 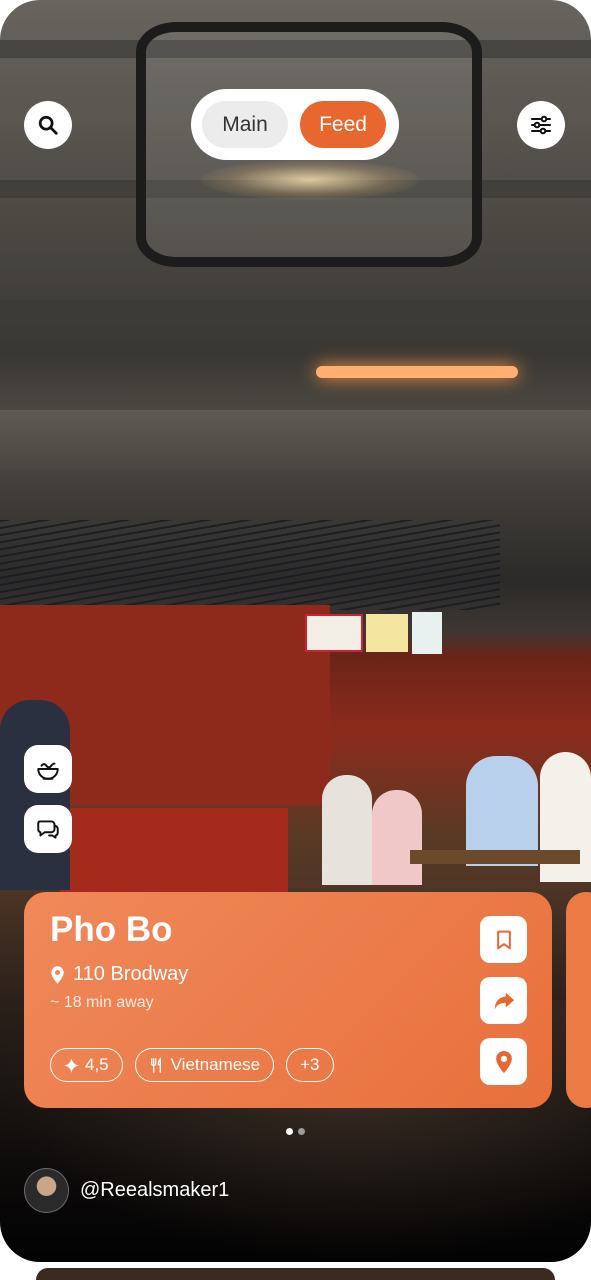 What do you see at coordinates (111, 929) in the screenshot?
I see `restaurant-name: Pho Bo` at bounding box center [111, 929].